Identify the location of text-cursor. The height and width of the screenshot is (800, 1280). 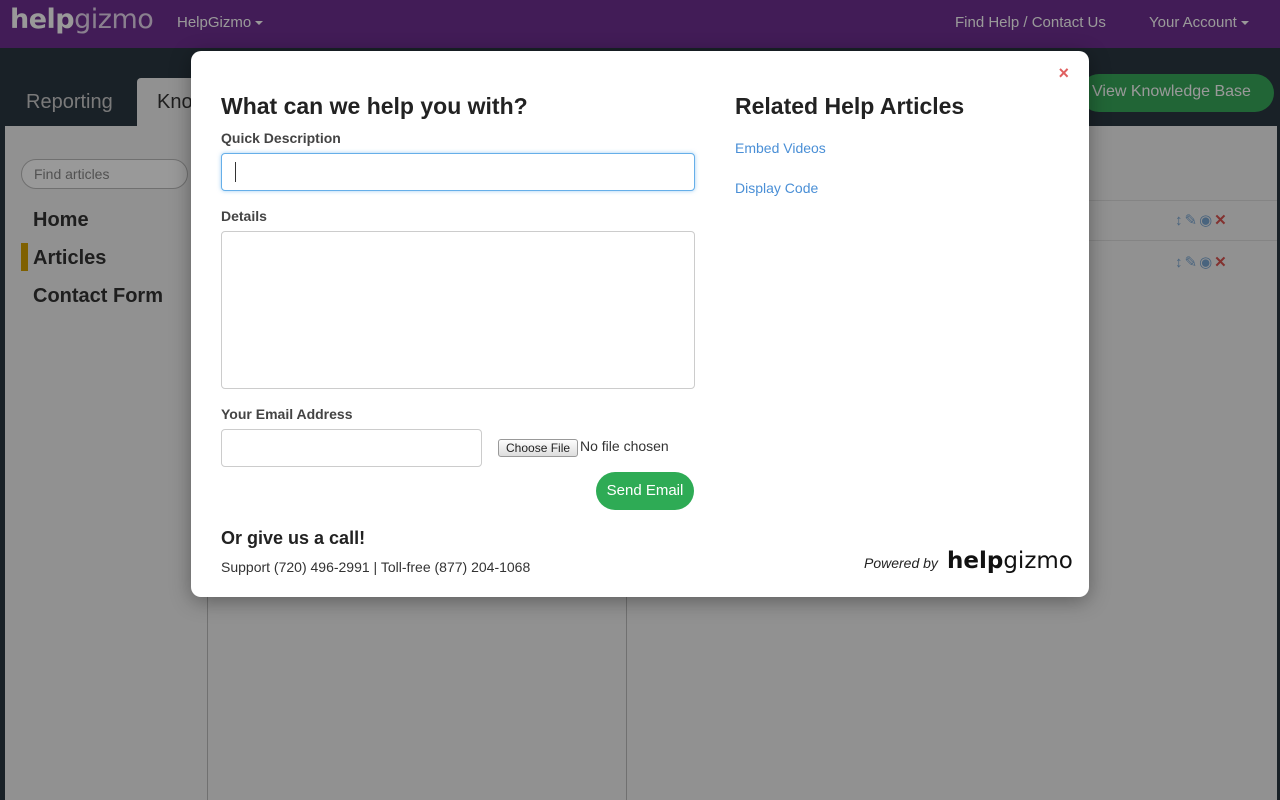
(235, 172).